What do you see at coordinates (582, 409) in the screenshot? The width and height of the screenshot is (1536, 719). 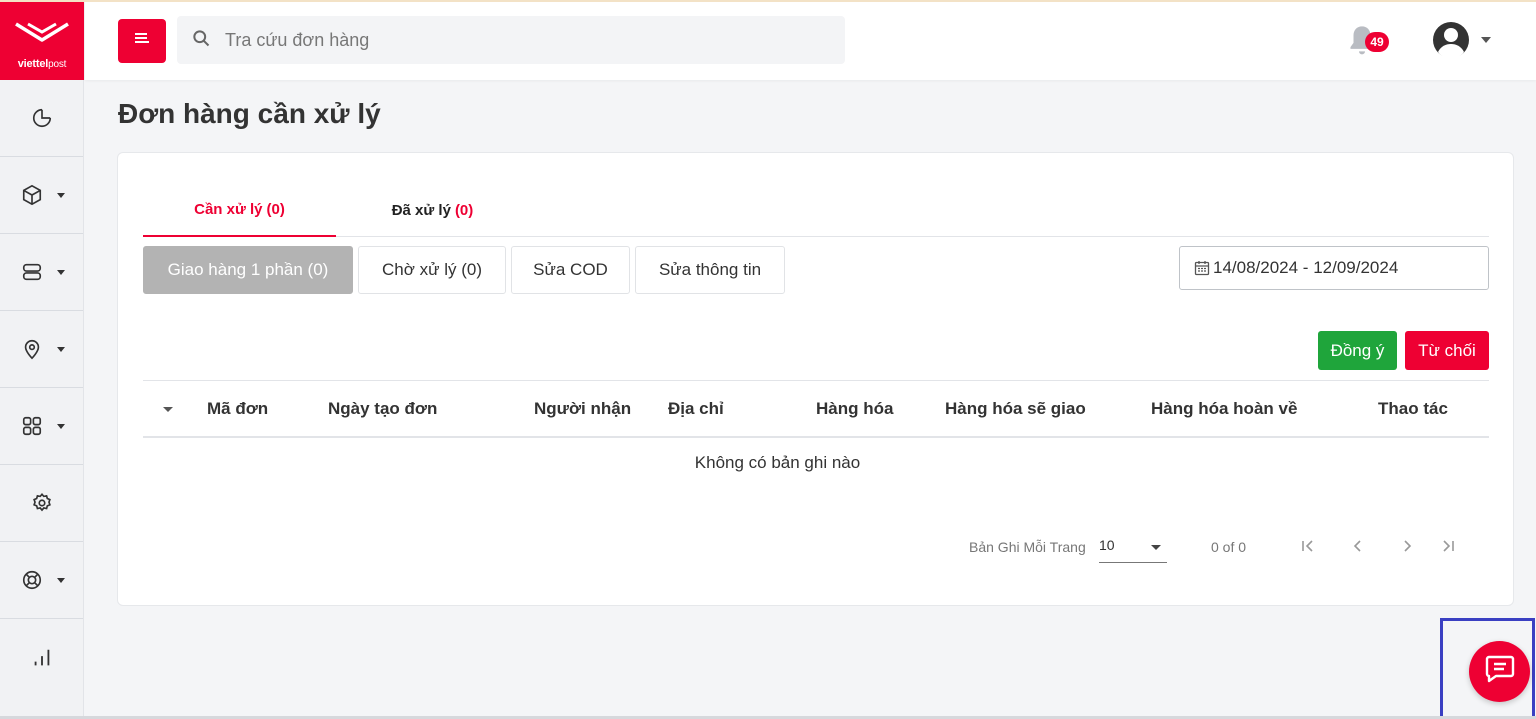 I see `column-recipient: Người nhận` at bounding box center [582, 409].